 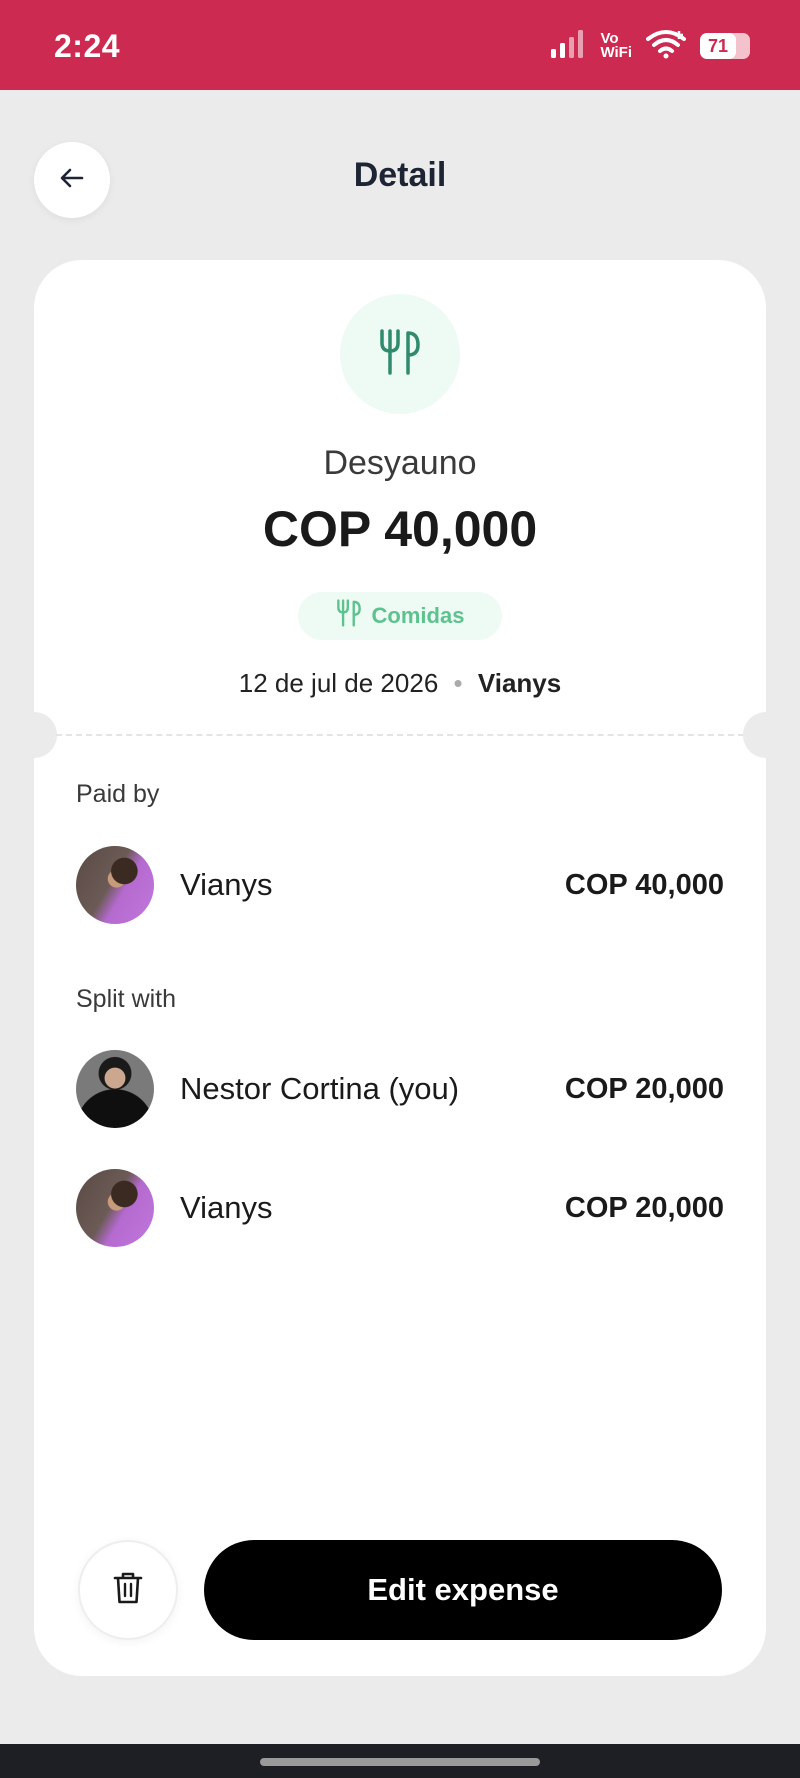 What do you see at coordinates (754, 735) in the screenshot?
I see `ticket-notch-right` at bounding box center [754, 735].